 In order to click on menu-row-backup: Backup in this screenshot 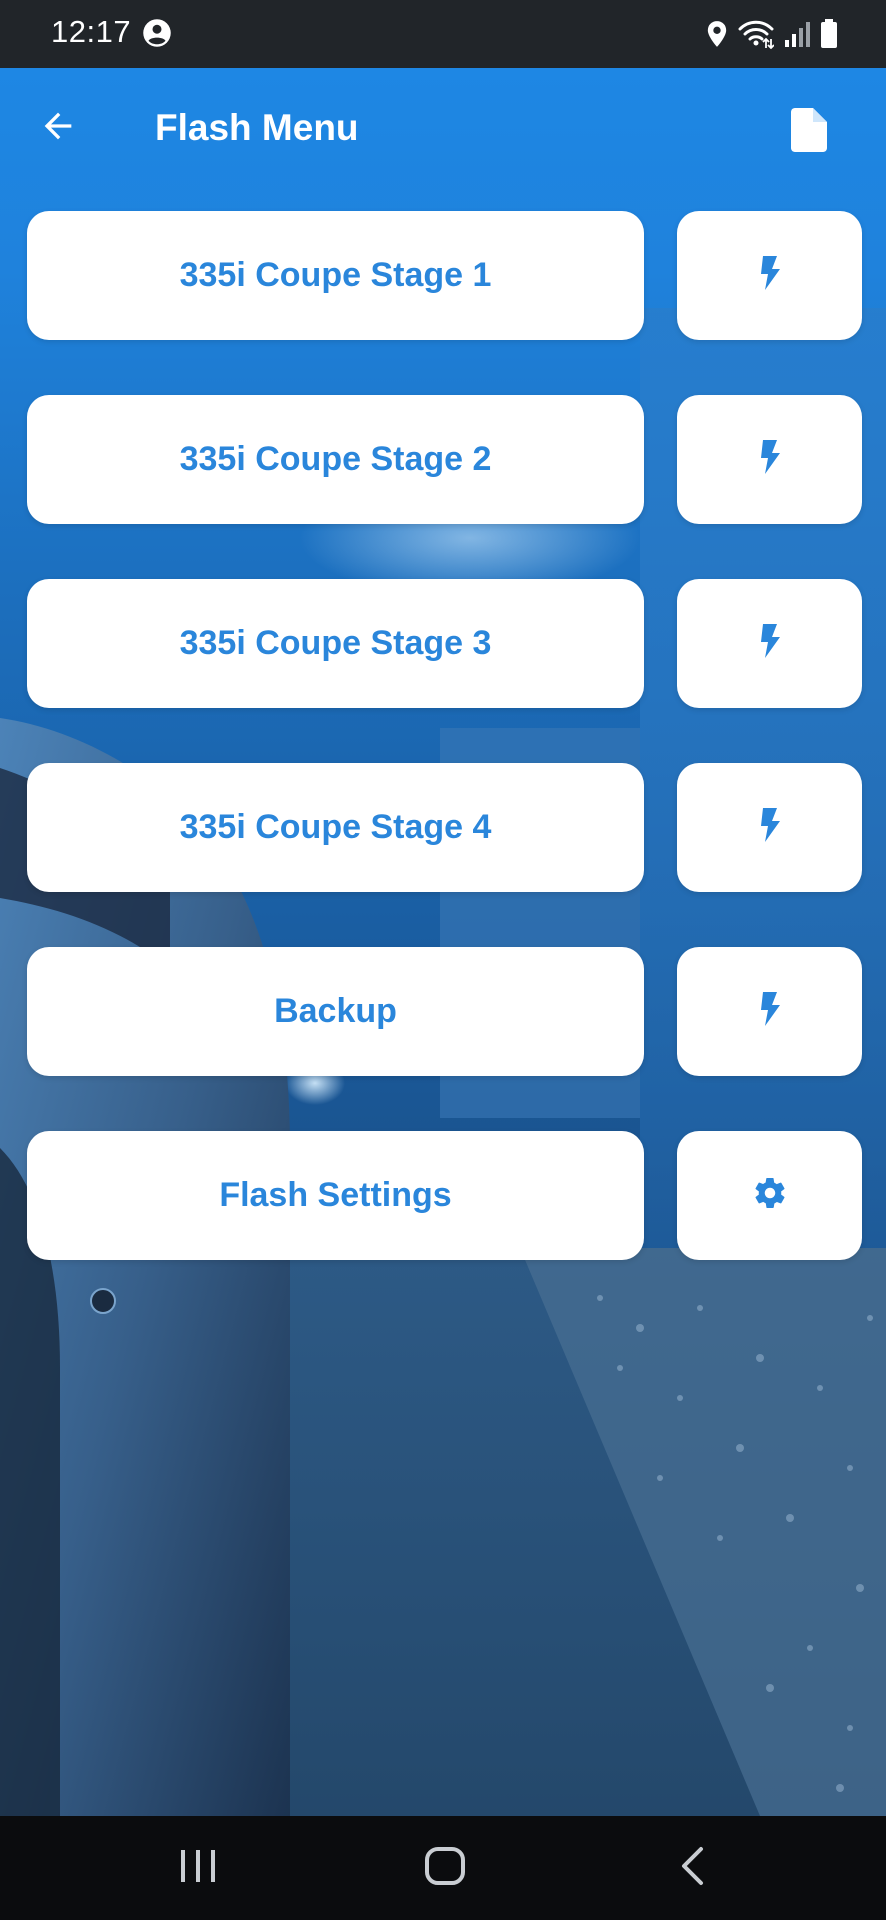, I will do `click(445, 1011)`.